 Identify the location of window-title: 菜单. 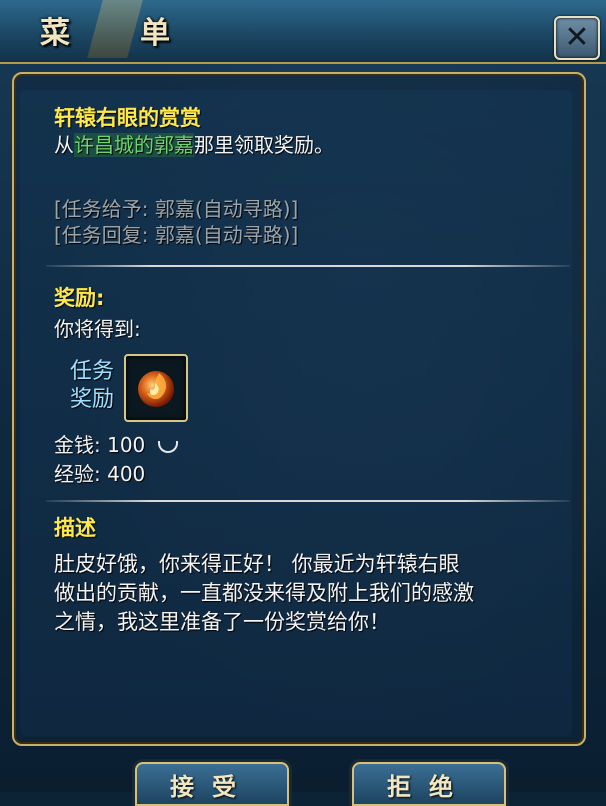
(140, 33).